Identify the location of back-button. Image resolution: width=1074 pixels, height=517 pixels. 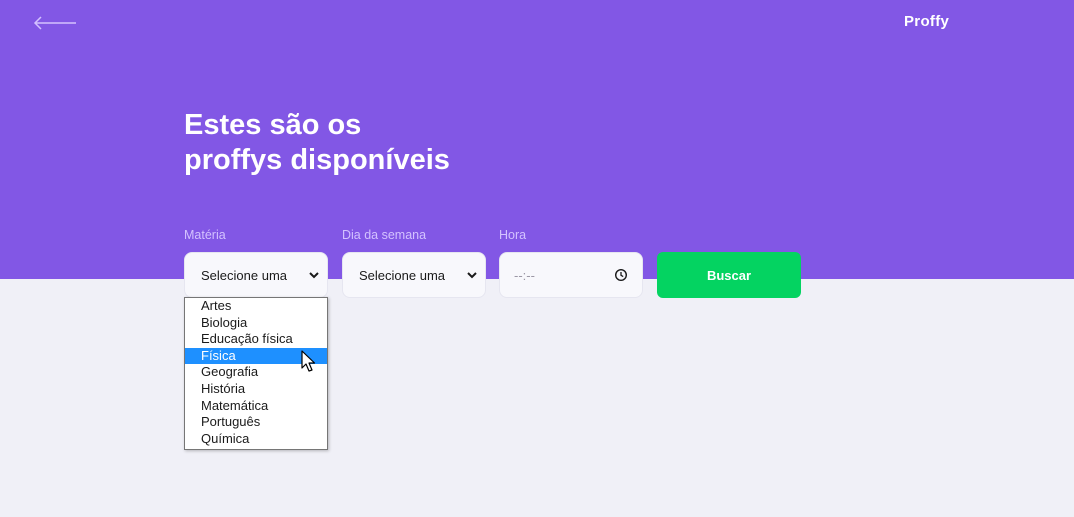
(55, 23).